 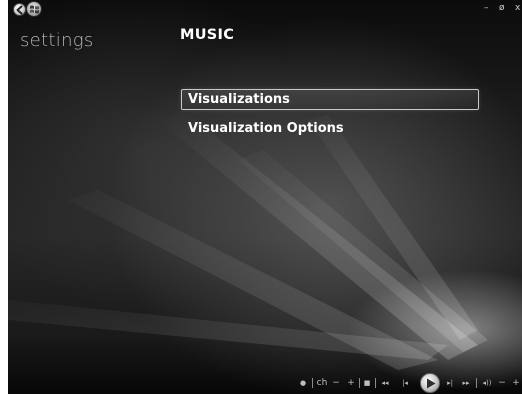 What do you see at coordinates (385, 383) in the screenshot?
I see `rewind-button: ◂◂` at bounding box center [385, 383].